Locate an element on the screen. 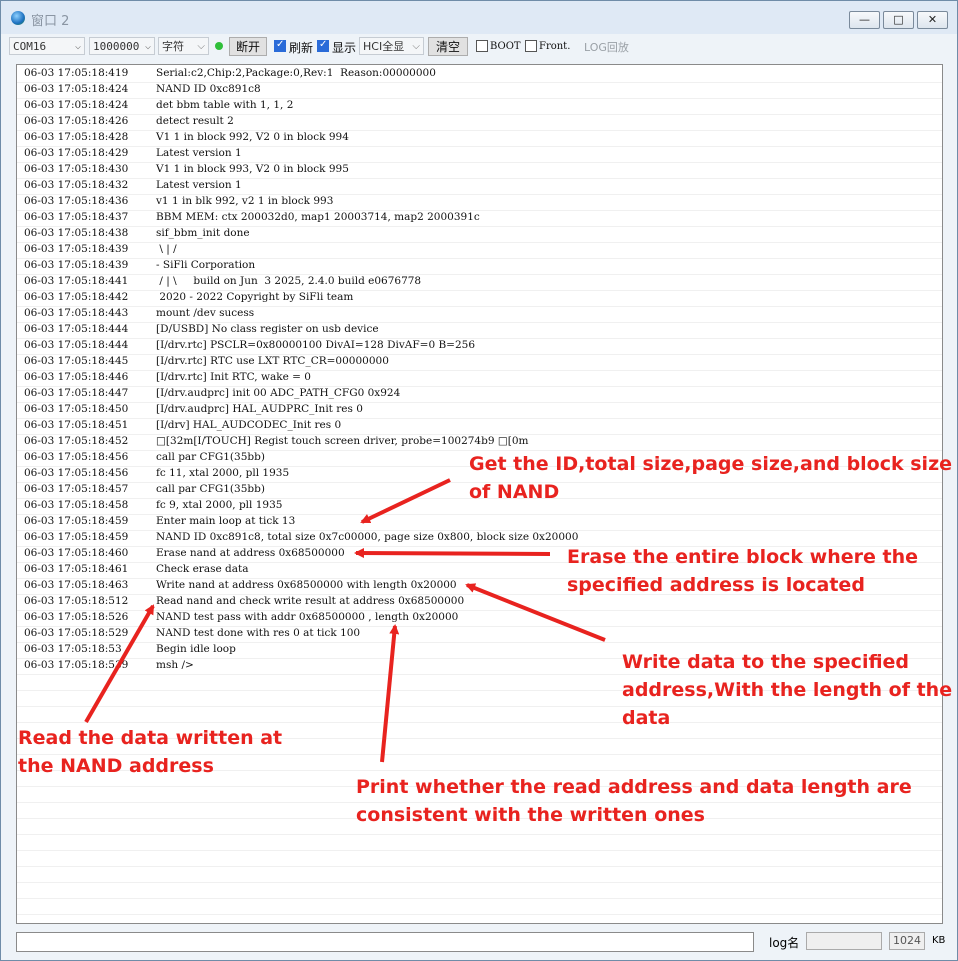  baud-select: 1000000 ⌵ is located at coordinates (122, 46).